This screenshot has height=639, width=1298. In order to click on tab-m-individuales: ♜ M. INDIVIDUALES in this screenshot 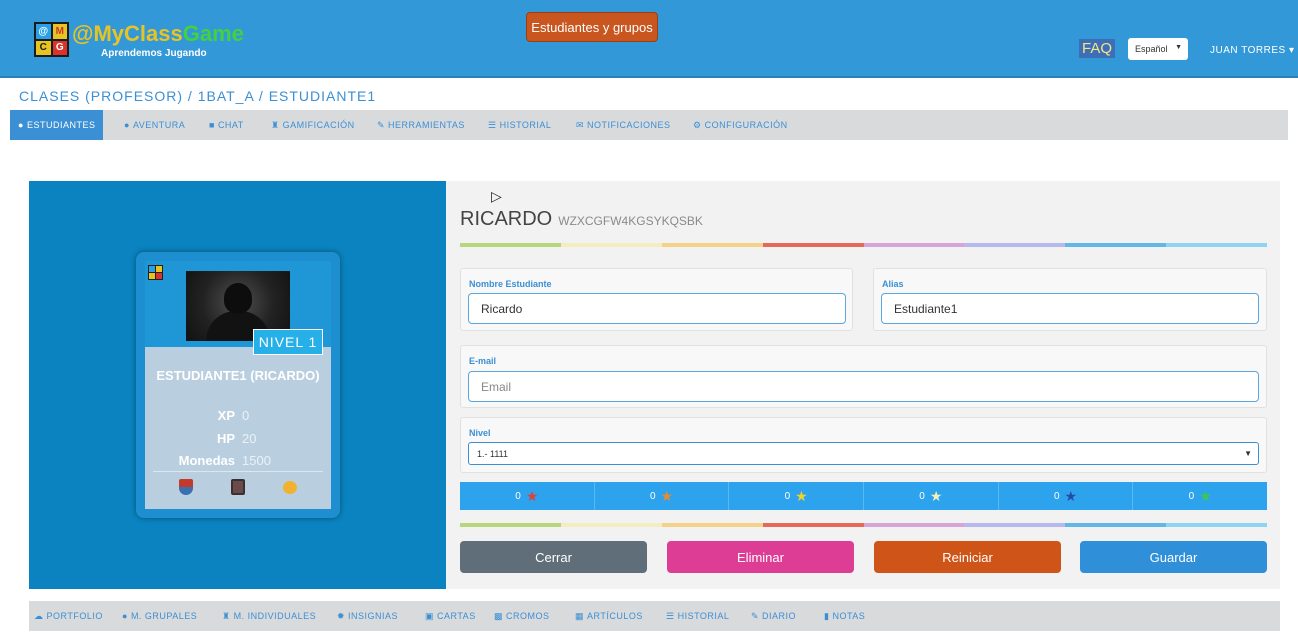, I will do `click(269, 616)`.